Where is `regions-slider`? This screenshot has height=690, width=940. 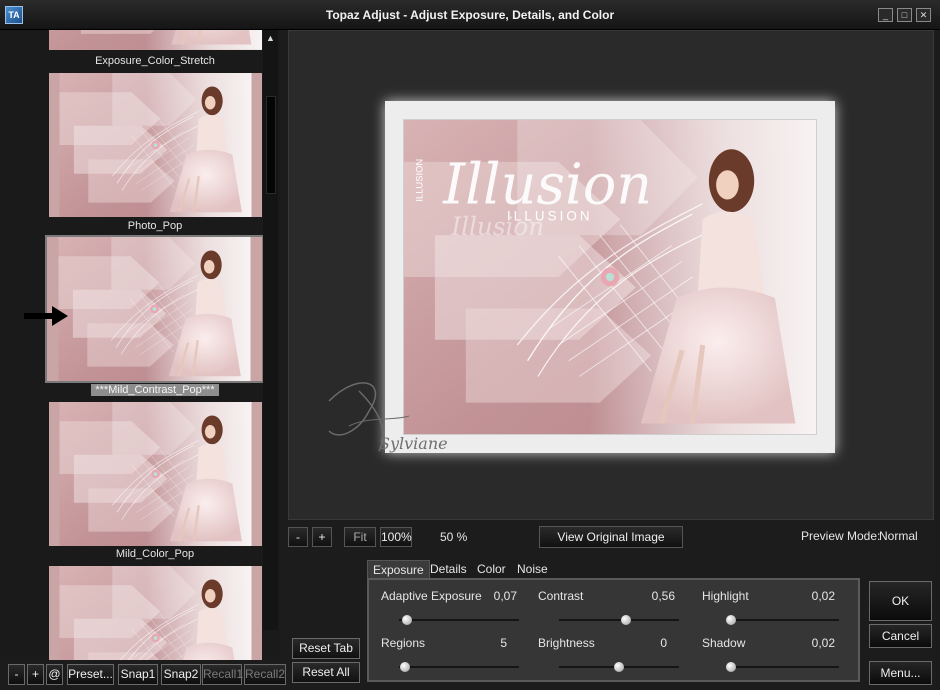
regions-slider is located at coordinates (459, 667).